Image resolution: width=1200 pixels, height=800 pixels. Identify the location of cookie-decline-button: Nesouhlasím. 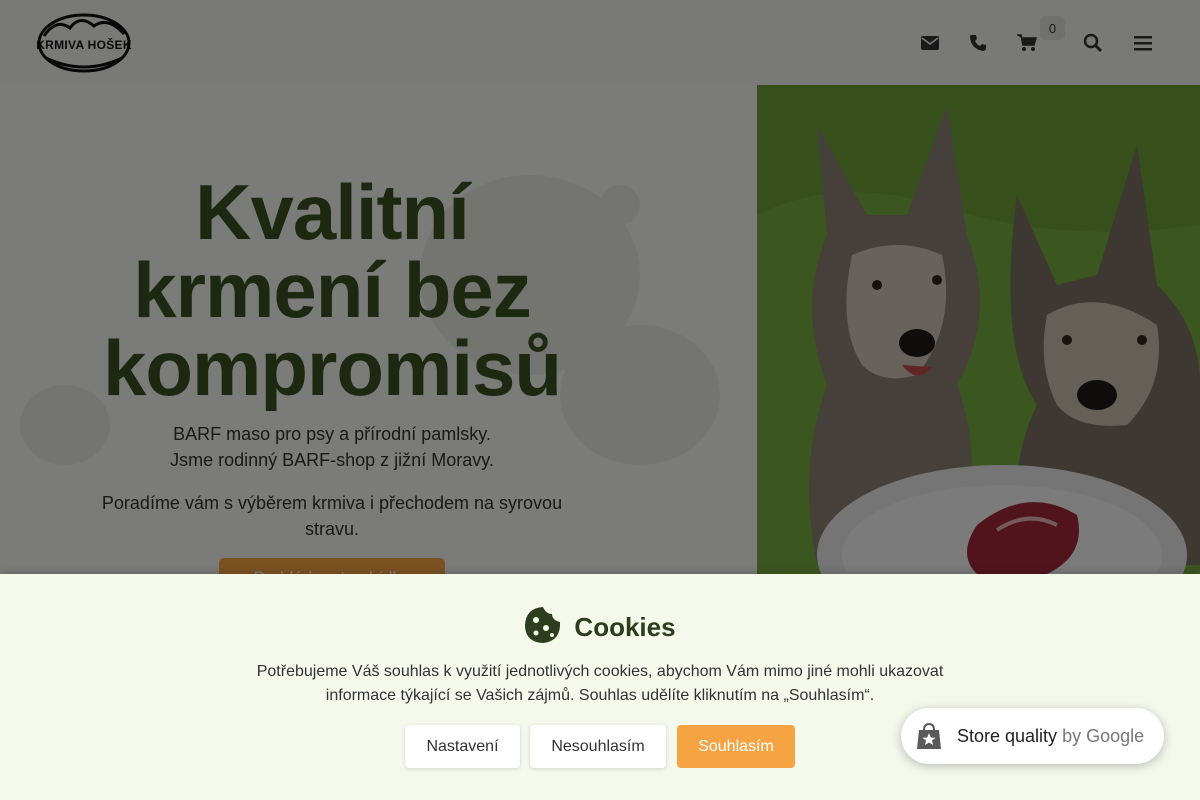
(598, 746).